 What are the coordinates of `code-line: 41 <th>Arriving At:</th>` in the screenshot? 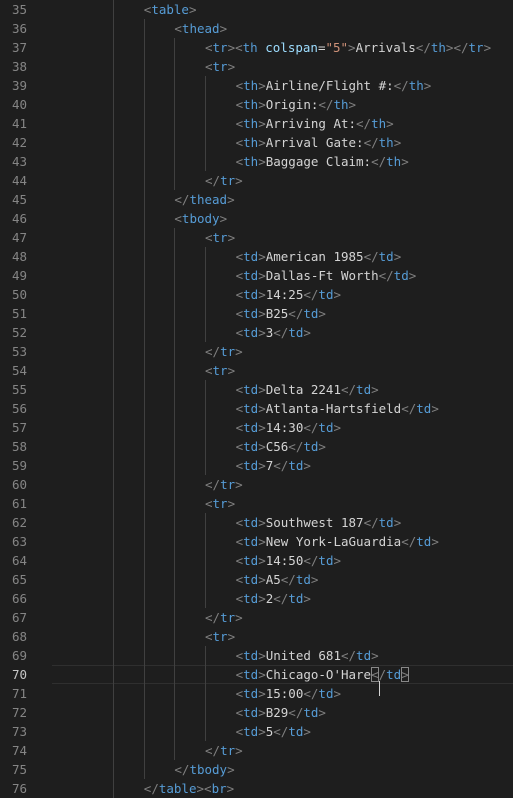 It's located at (256, 123).